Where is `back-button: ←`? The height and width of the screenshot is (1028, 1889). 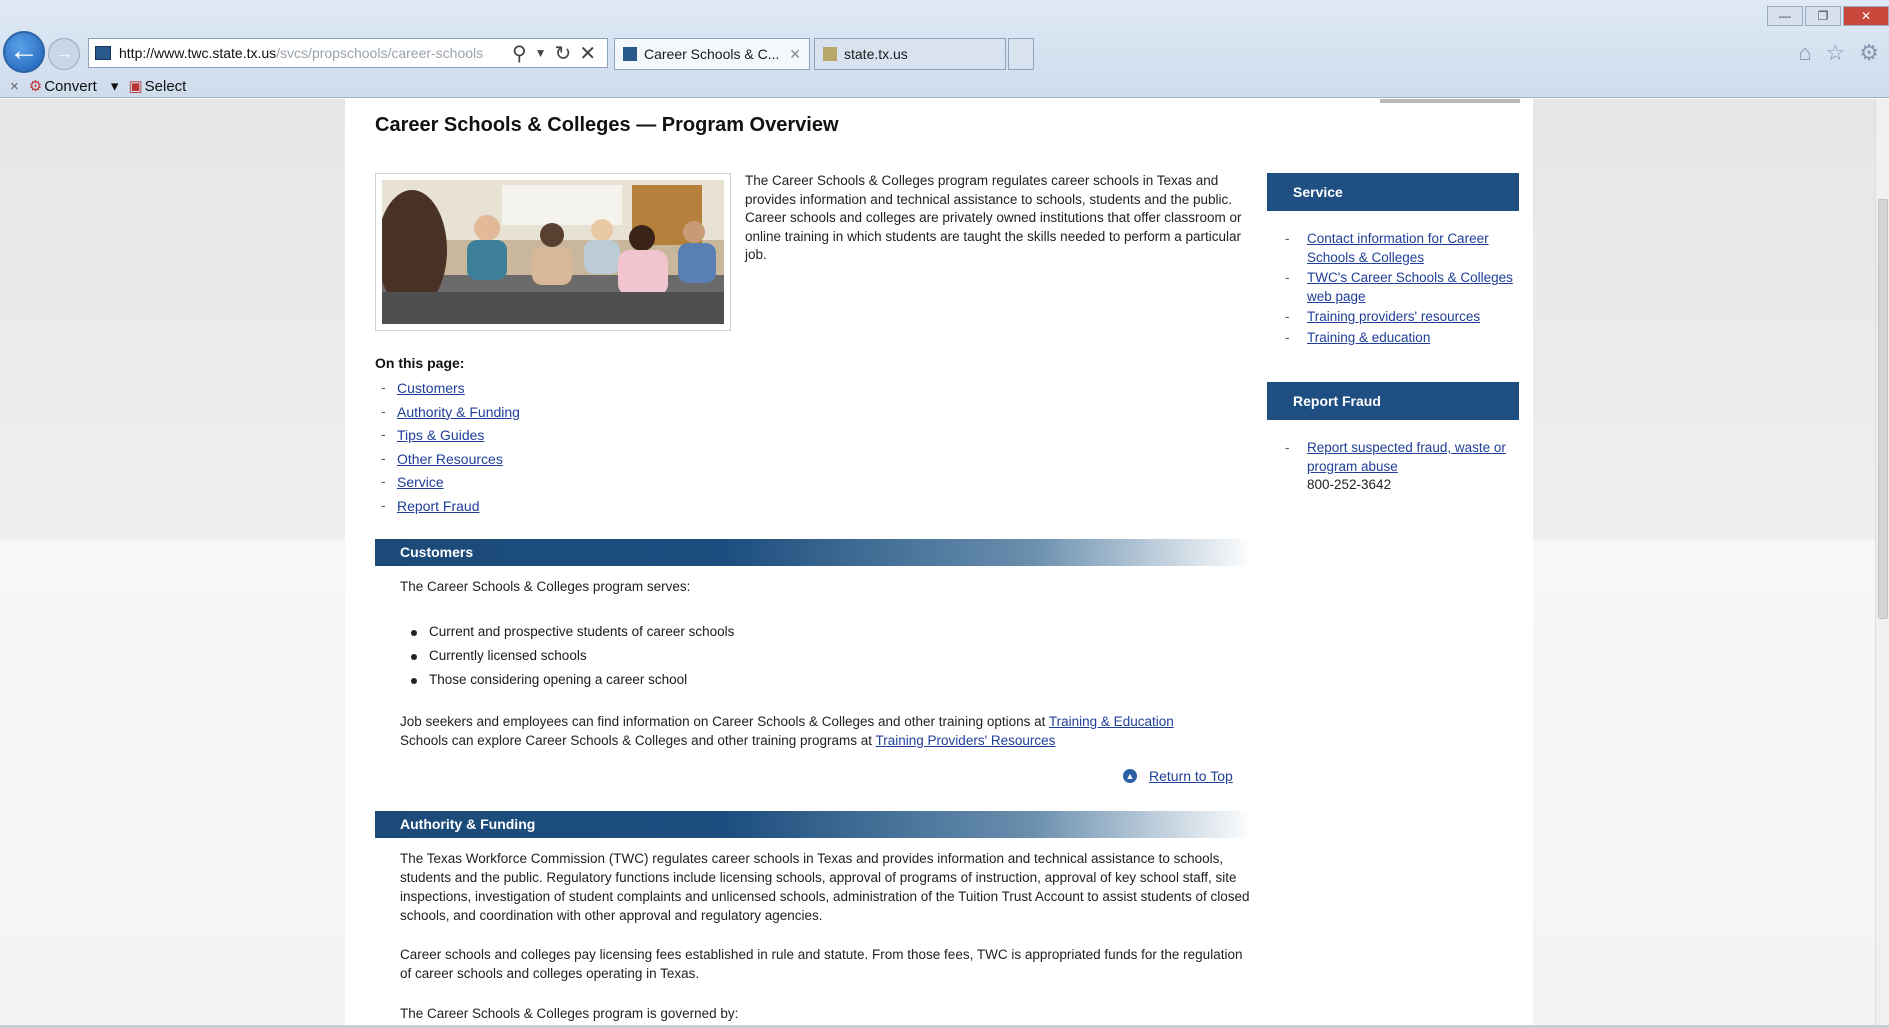
back-button: ← is located at coordinates (24, 52).